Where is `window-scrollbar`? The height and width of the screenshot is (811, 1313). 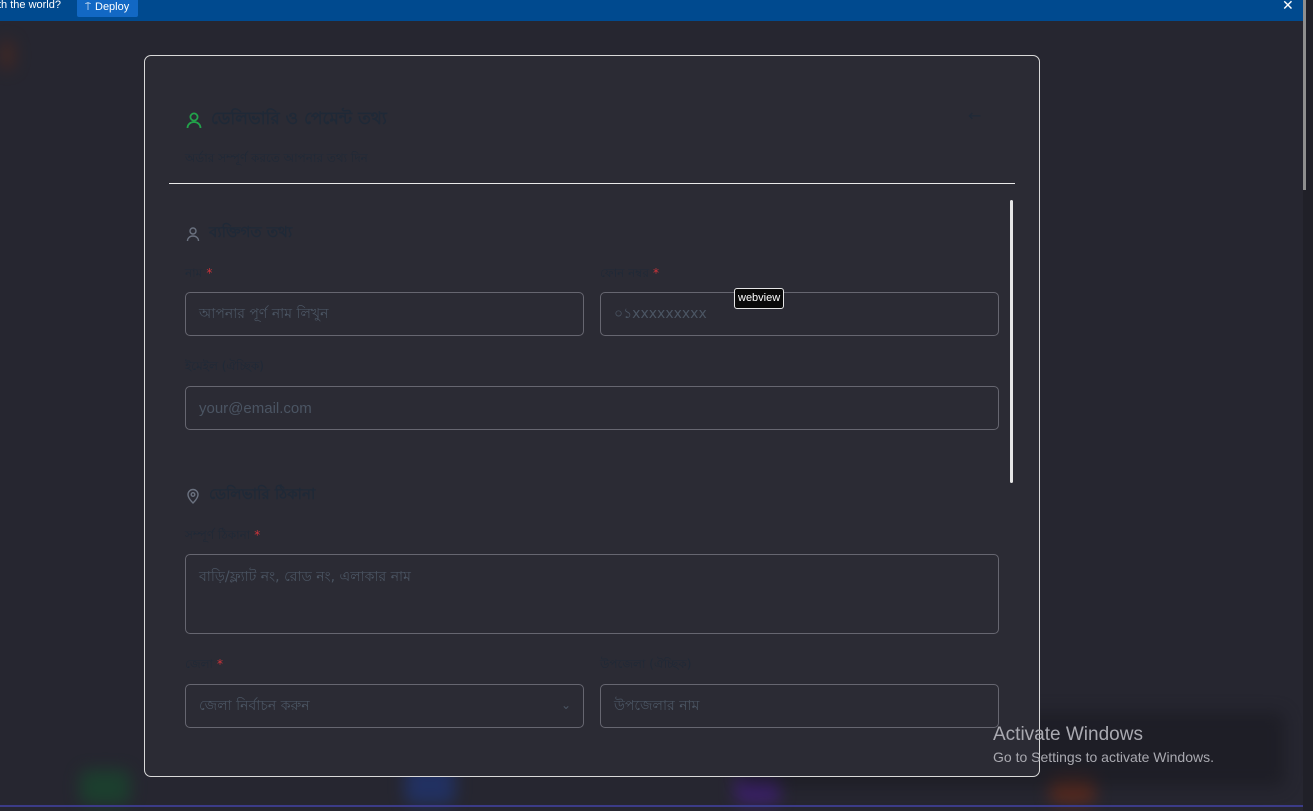 window-scrollbar is located at coordinates (1308, 405).